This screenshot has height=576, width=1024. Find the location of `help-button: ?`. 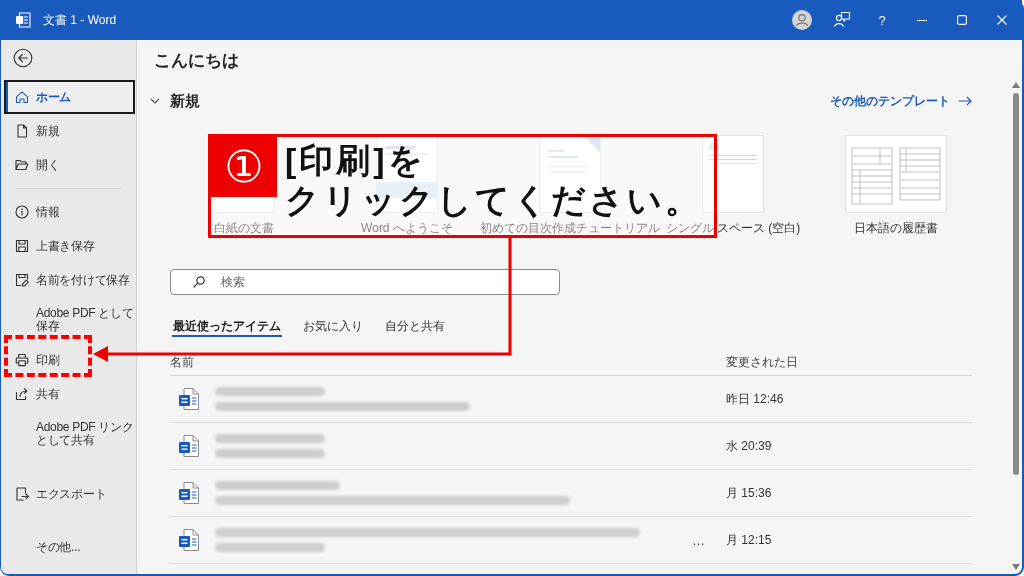

help-button: ? is located at coordinates (882, 20).